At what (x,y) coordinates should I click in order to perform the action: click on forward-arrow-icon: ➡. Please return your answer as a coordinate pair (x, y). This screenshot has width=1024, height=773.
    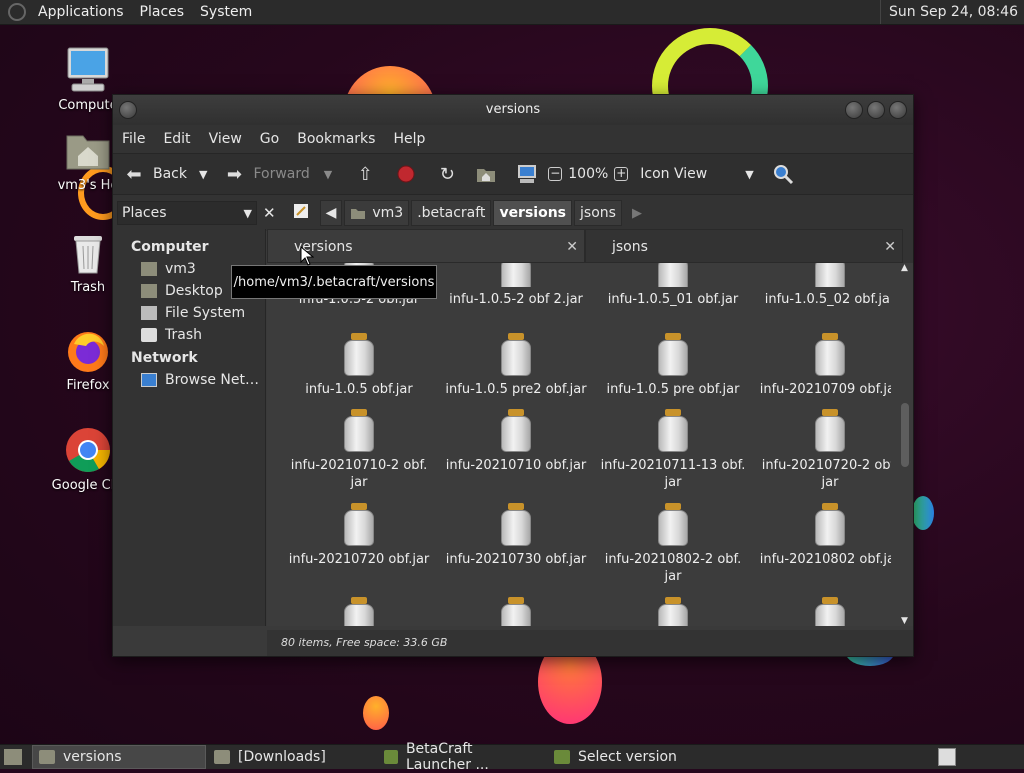
    Looking at the image, I should click on (234, 174).